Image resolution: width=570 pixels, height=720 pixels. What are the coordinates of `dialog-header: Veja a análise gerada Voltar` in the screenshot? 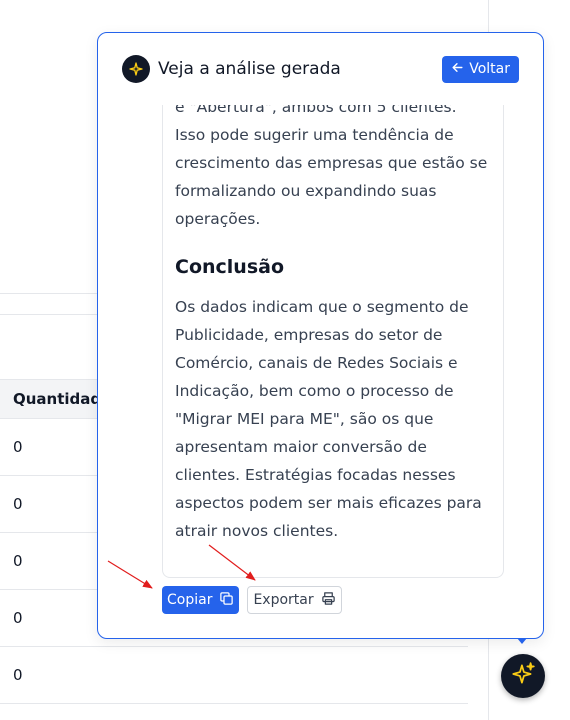 It's located at (320, 69).